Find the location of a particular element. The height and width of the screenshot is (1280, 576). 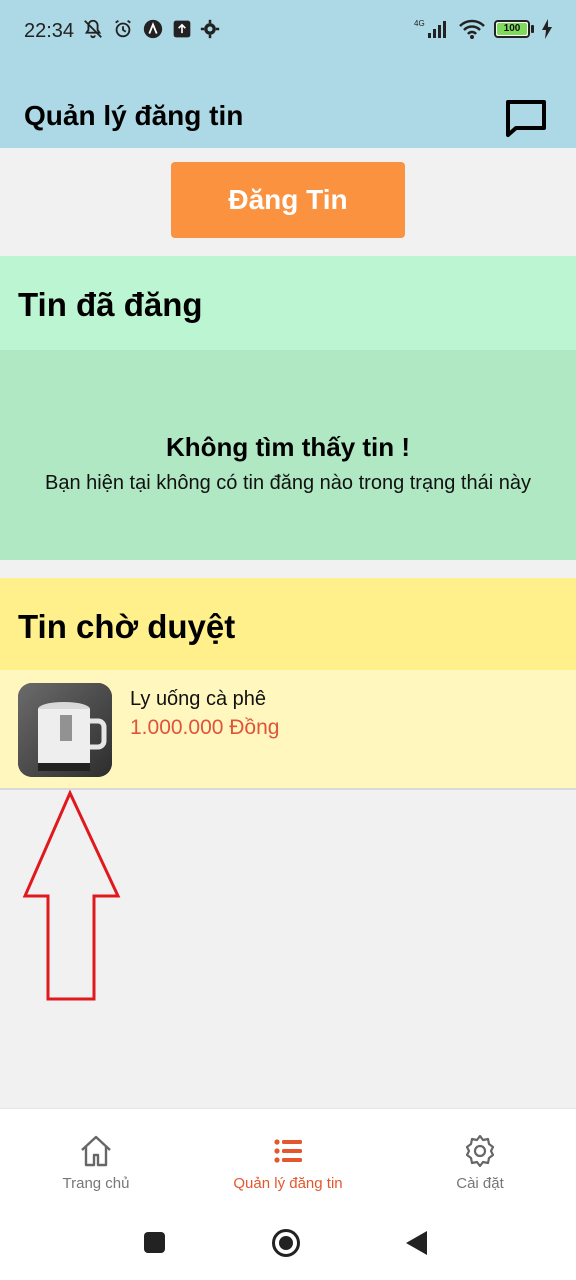

app-a-icon is located at coordinates (153, 29).